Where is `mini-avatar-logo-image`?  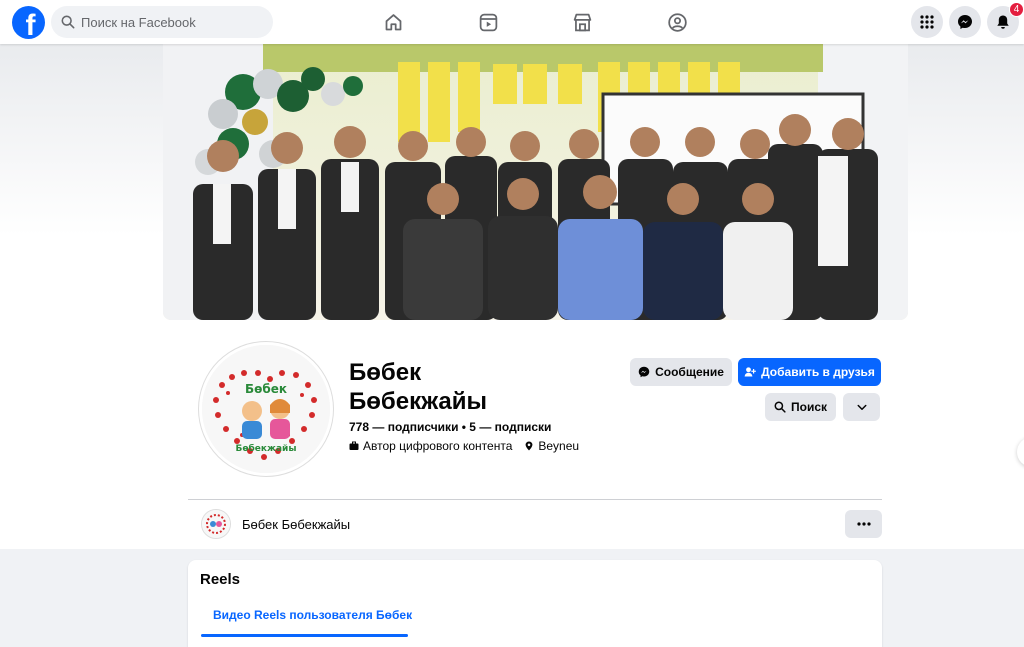 mini-avatar-logo-image is located at coordinates (216, 524).